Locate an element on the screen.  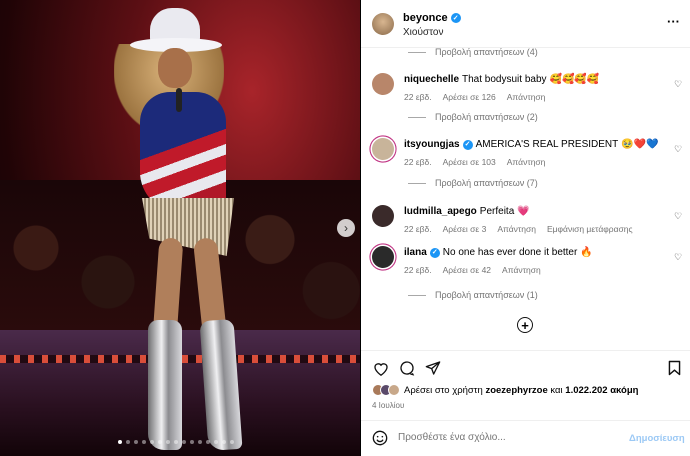
post-date: 4 Ιουλίου is located at coordinates (388, 405).